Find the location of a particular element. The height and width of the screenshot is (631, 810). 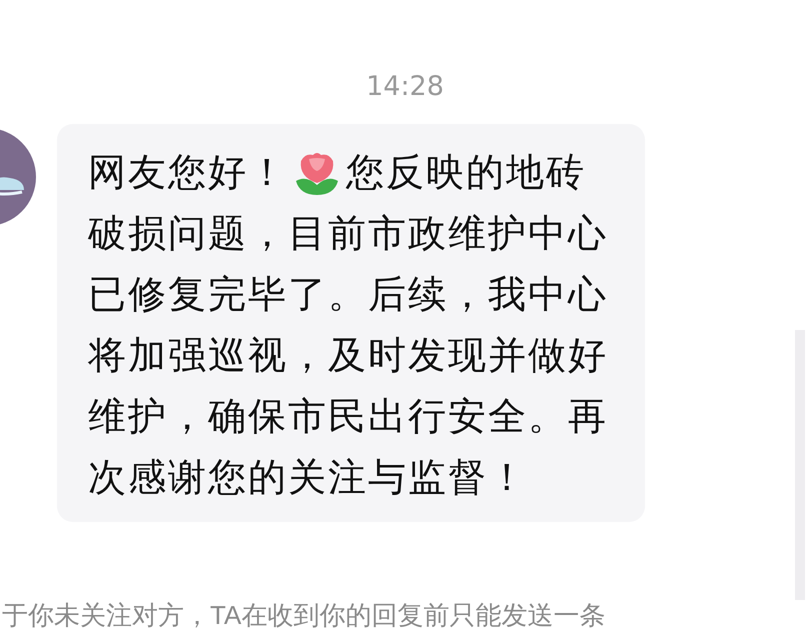

message-text: 网友您好！ is located at coordinates (188, 173).